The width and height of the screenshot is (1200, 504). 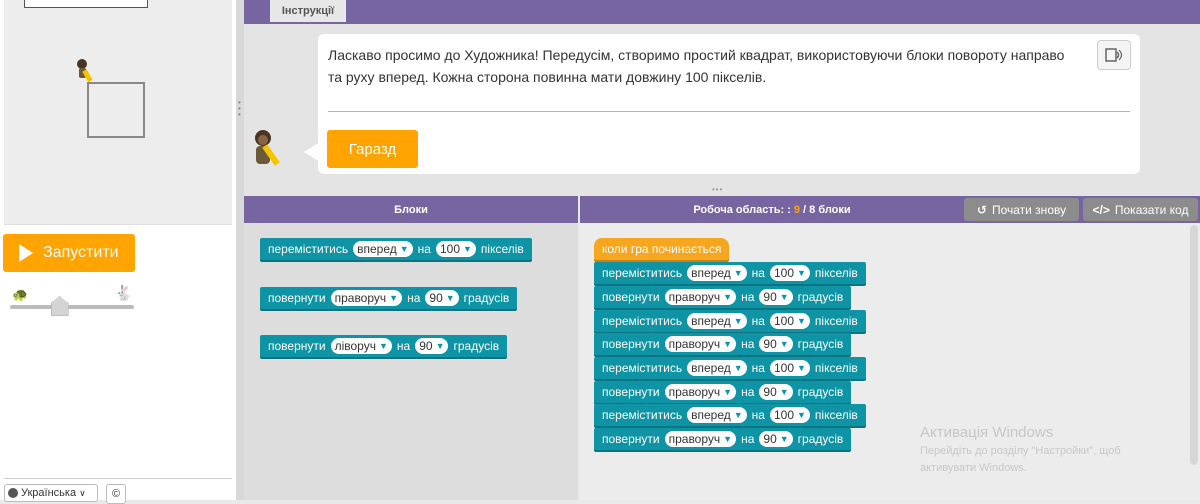 I want to click on program-block-4: повернути праворуч ▼ на 90 ▼ градусів, so click(x=723, y=344).